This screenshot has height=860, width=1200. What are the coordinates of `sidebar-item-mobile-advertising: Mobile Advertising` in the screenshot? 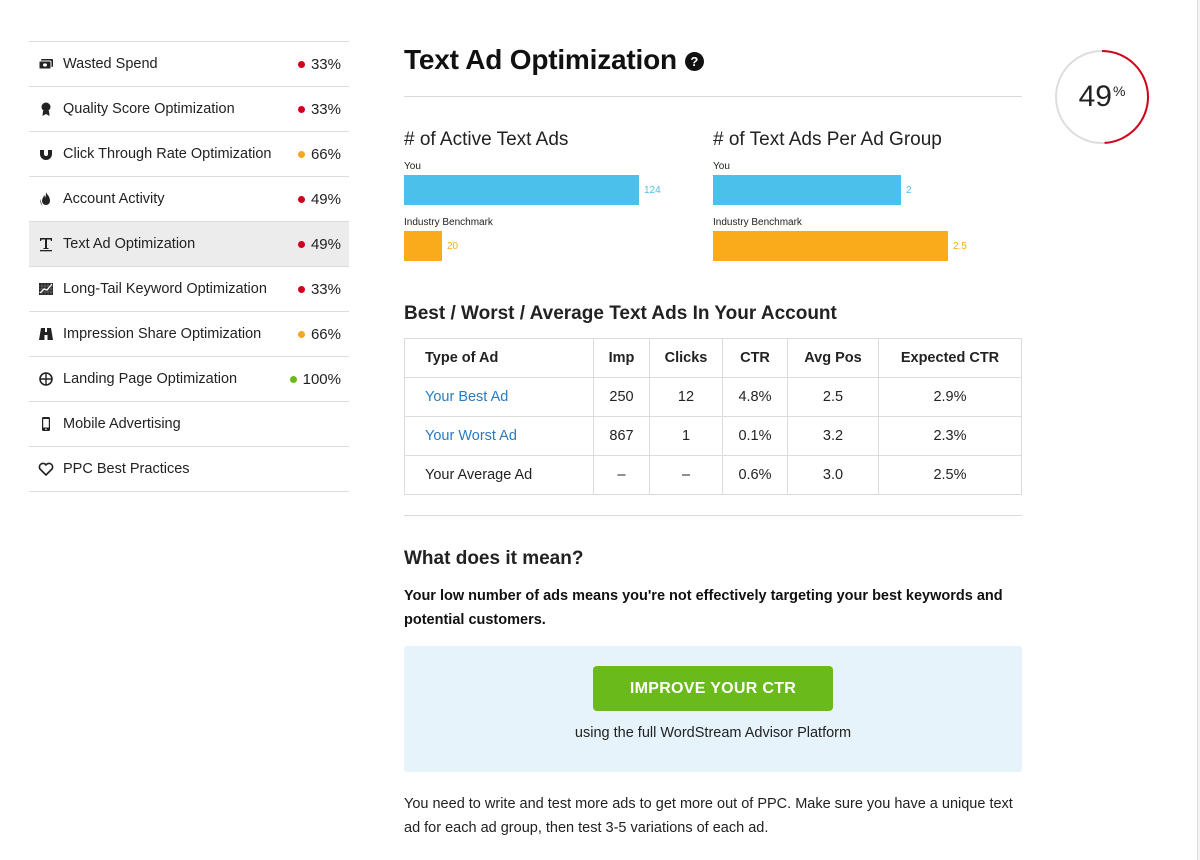 It's located at (189, 424).